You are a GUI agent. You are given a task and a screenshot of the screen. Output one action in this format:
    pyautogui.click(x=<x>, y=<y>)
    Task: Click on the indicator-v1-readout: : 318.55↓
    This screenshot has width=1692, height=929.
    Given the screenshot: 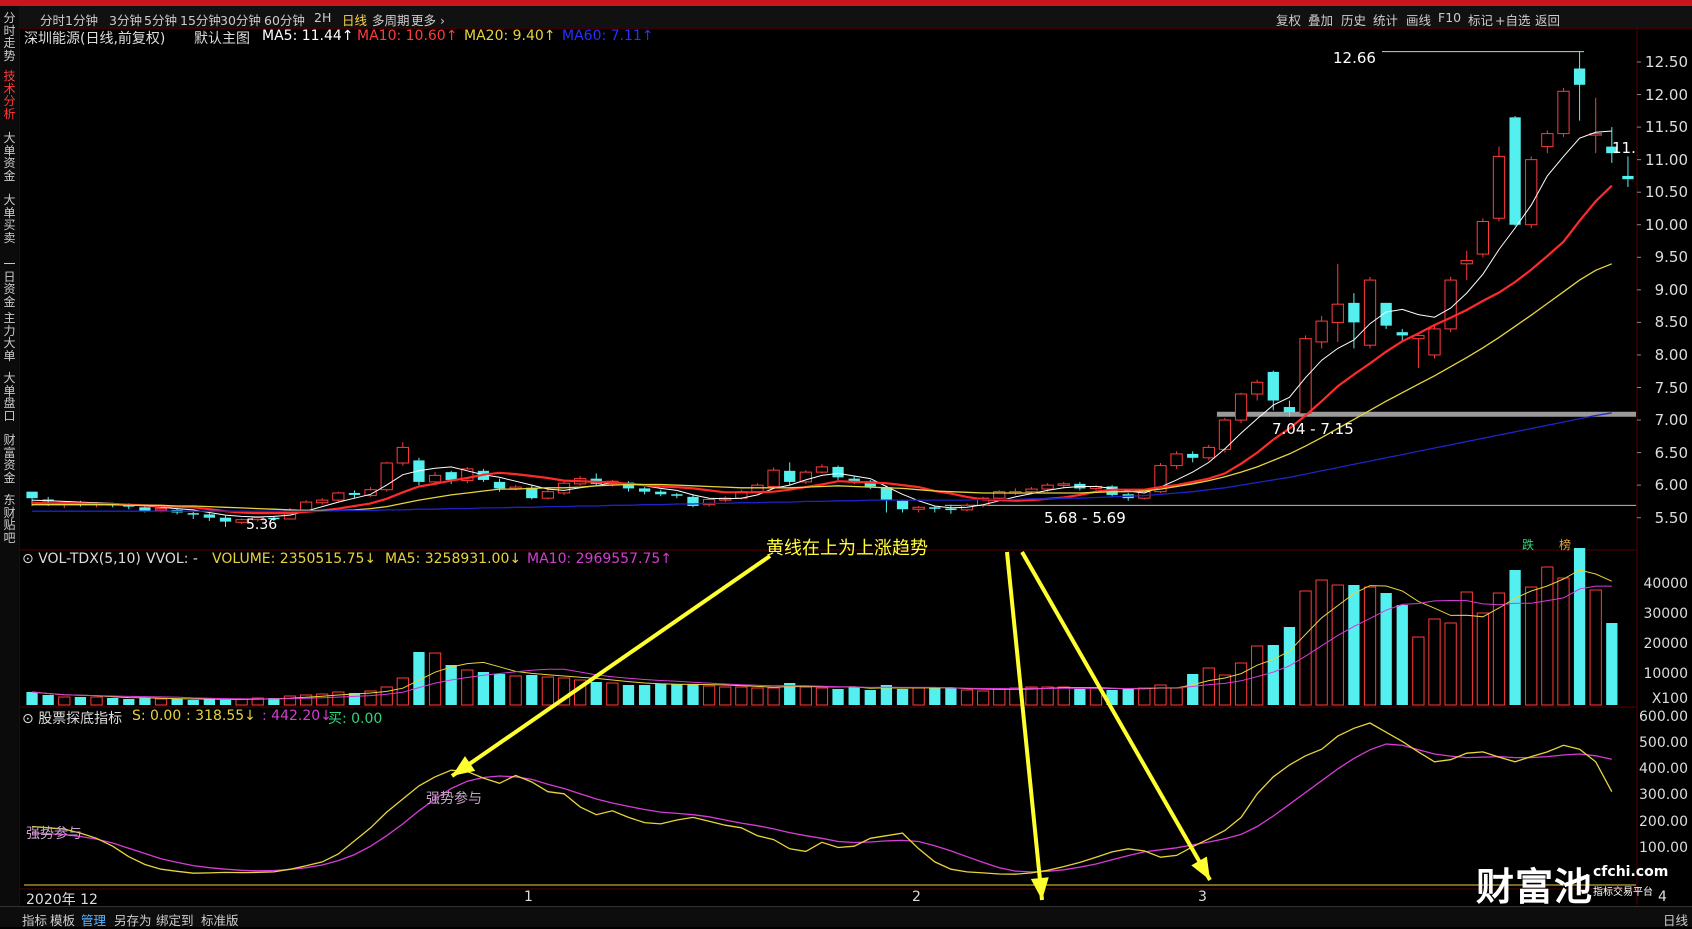 What is the action you would take?
    pyautogui.click(x=221, y=716)
    